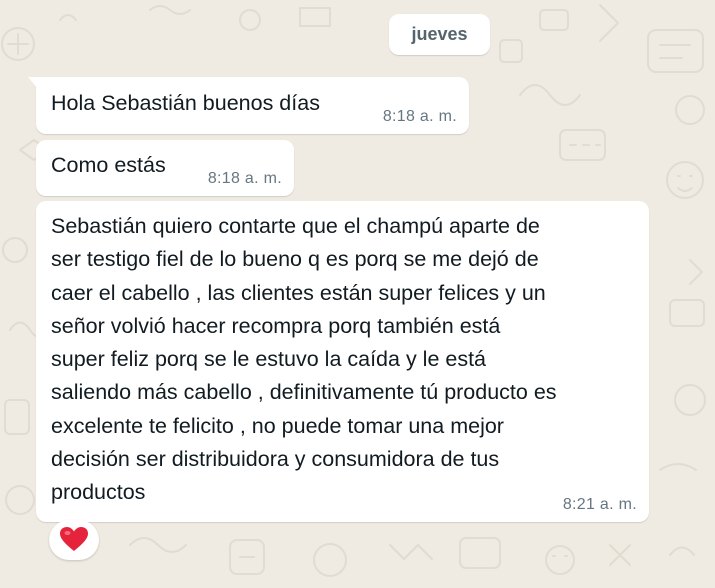  I want to click on message-reaction, so click(74, 540).